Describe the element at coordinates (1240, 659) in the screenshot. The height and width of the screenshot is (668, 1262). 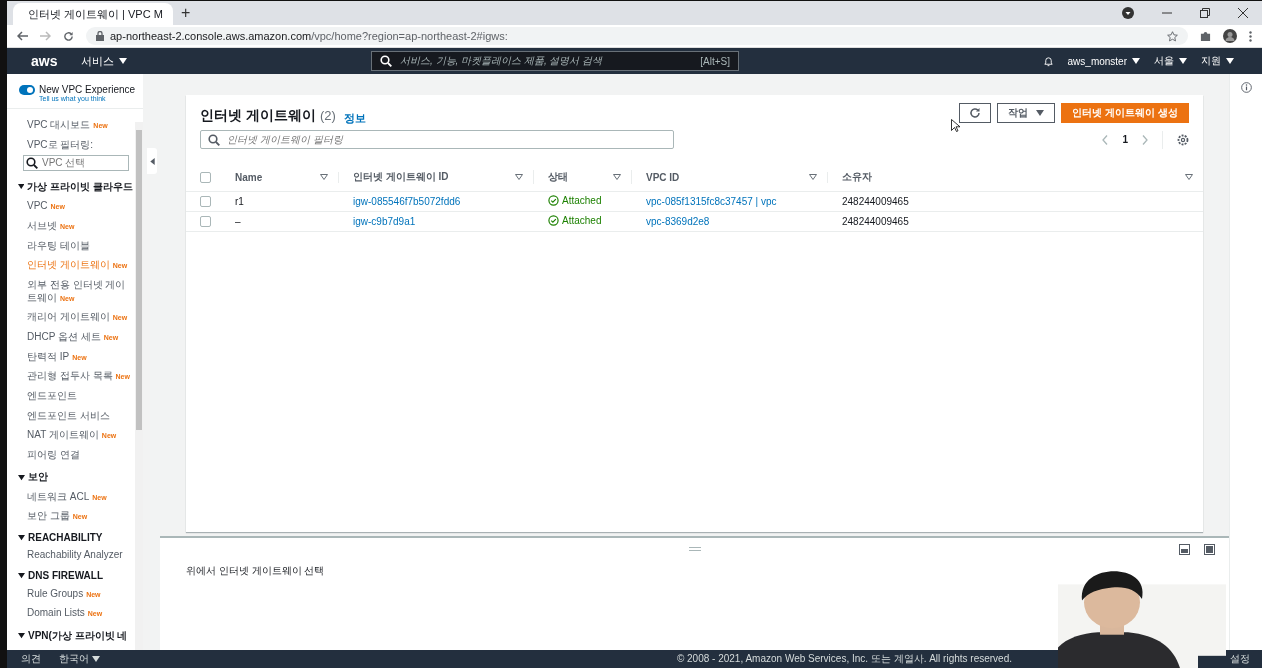
I see `settings-link: 설정` at that location.